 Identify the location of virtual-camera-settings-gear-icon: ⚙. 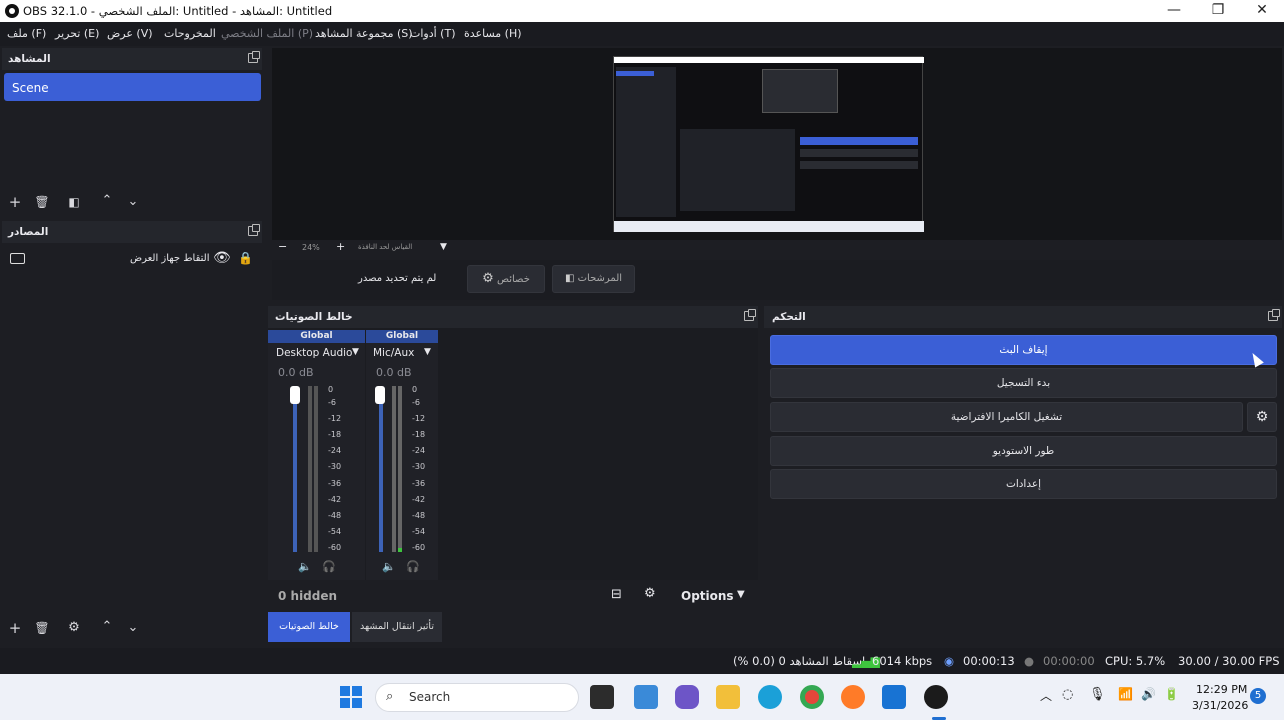
(1262, 417).